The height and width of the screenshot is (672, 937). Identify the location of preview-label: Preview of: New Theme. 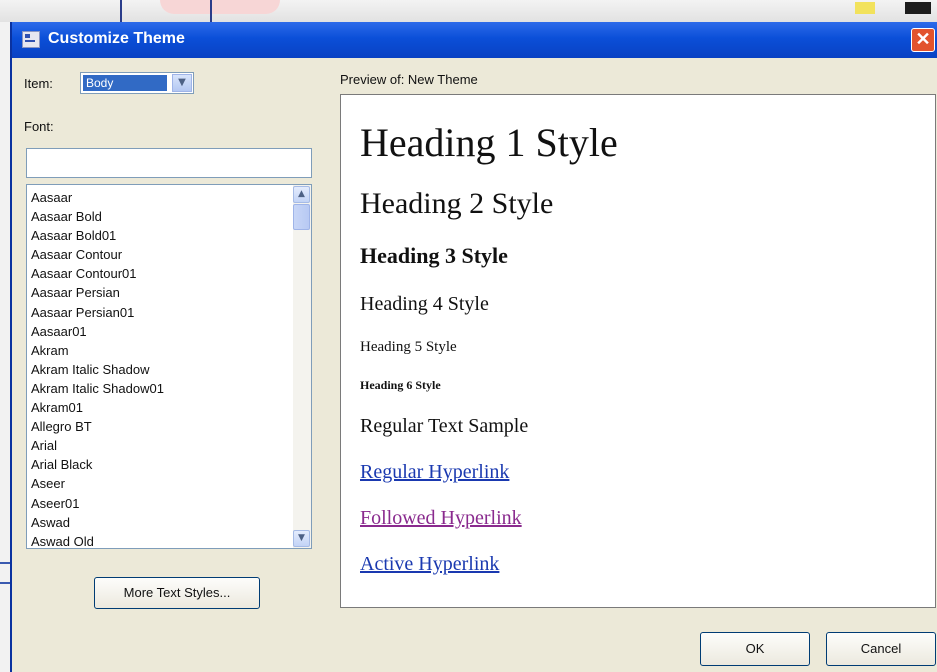
(409, 79).